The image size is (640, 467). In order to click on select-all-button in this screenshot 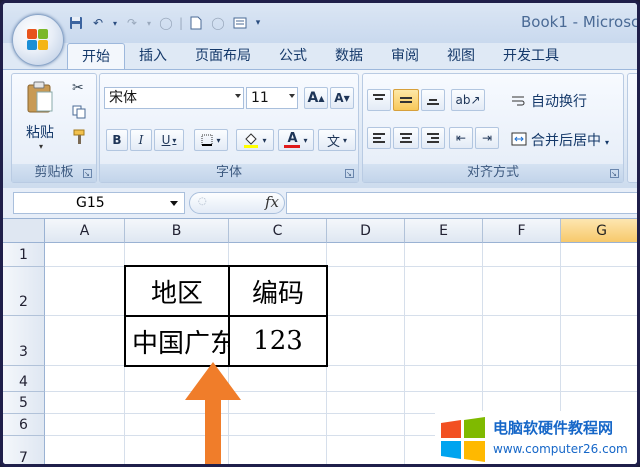, I will do `click(24, 231)`.